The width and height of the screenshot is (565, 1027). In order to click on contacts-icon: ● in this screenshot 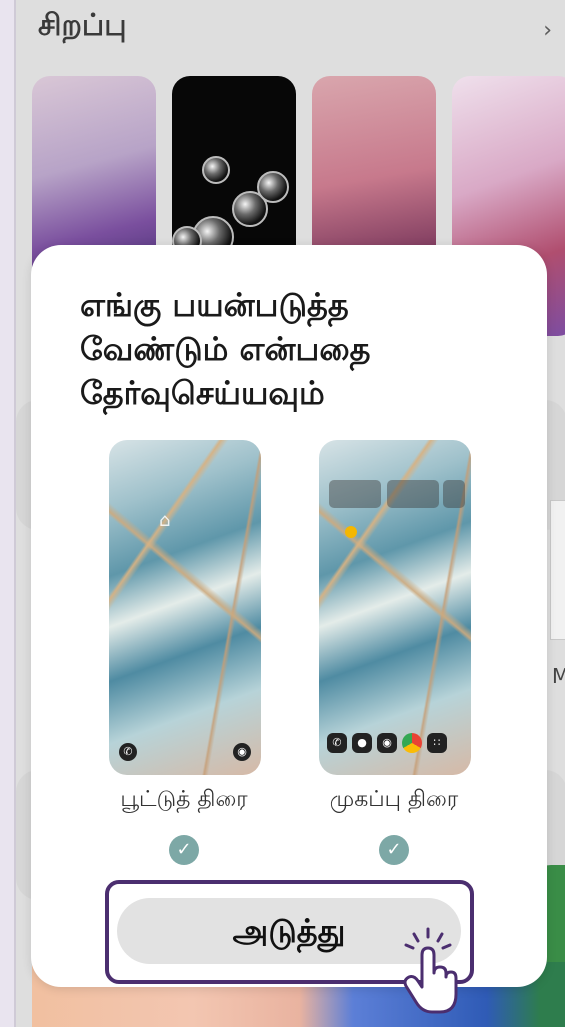, I will do `click(362, 743)`.